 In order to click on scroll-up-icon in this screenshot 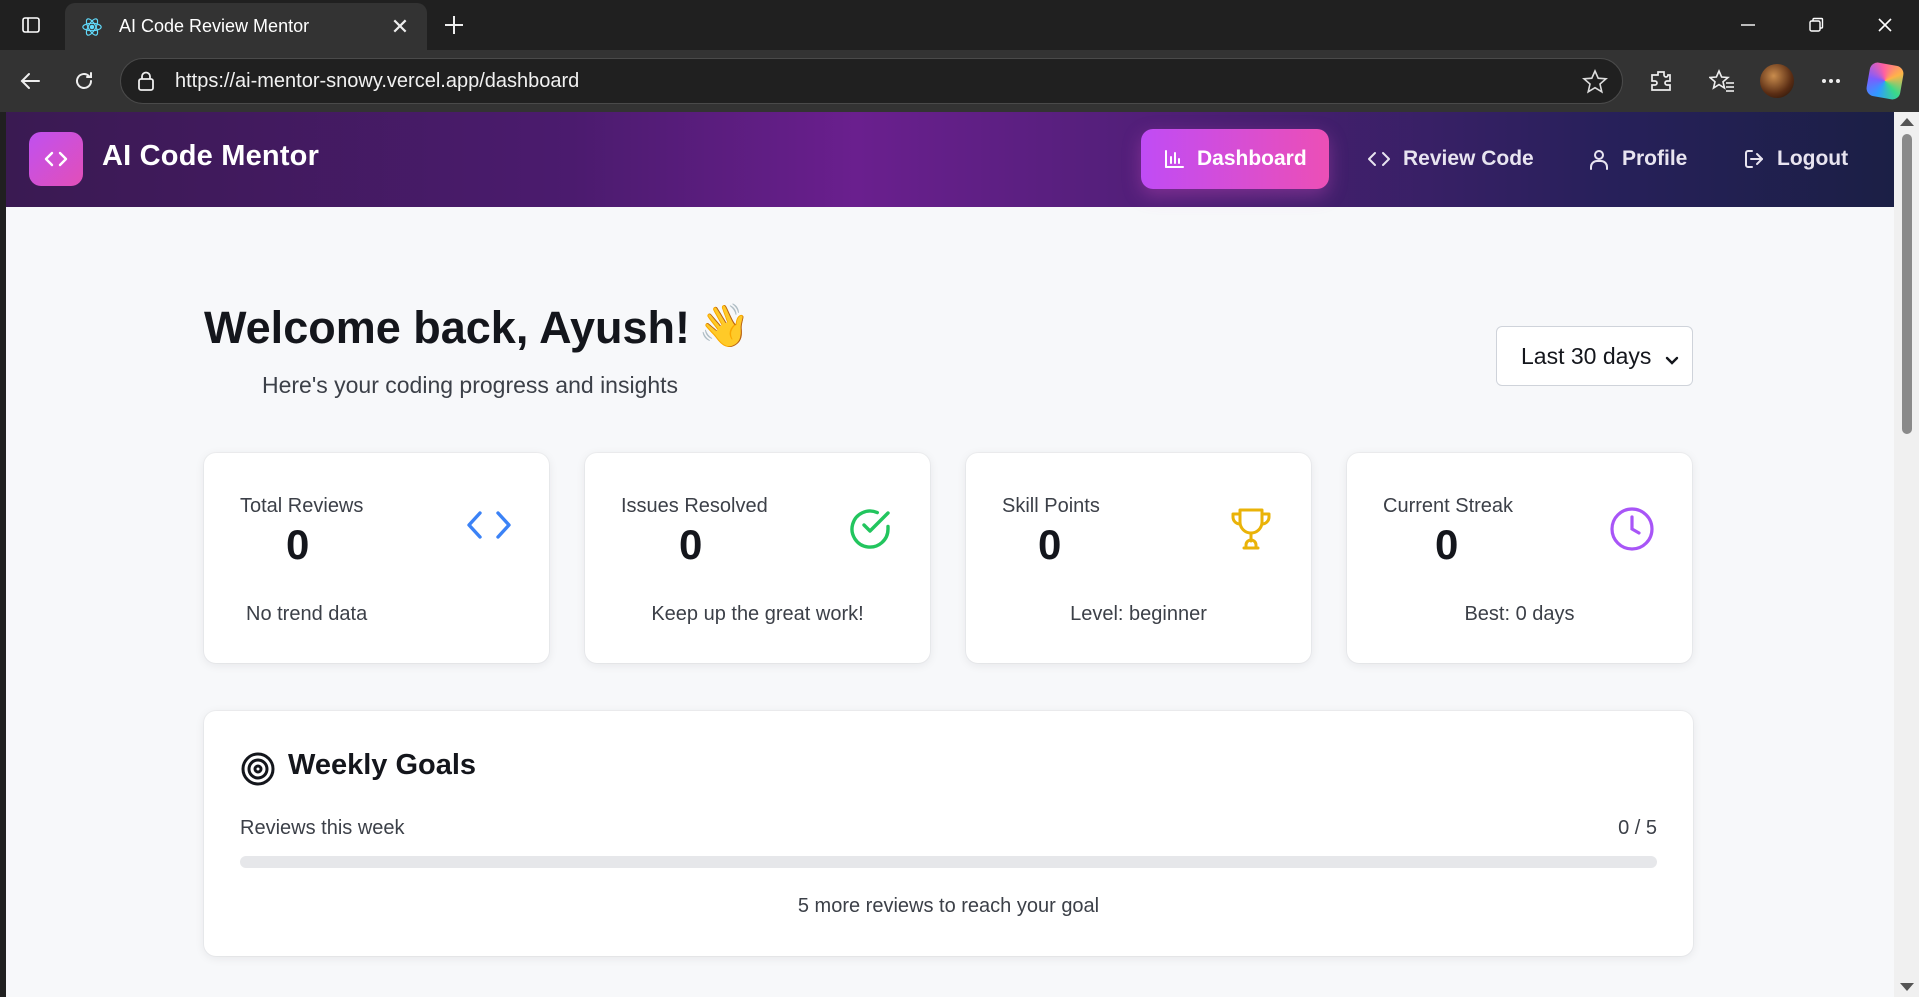, I will do `click(1907, 122)`.